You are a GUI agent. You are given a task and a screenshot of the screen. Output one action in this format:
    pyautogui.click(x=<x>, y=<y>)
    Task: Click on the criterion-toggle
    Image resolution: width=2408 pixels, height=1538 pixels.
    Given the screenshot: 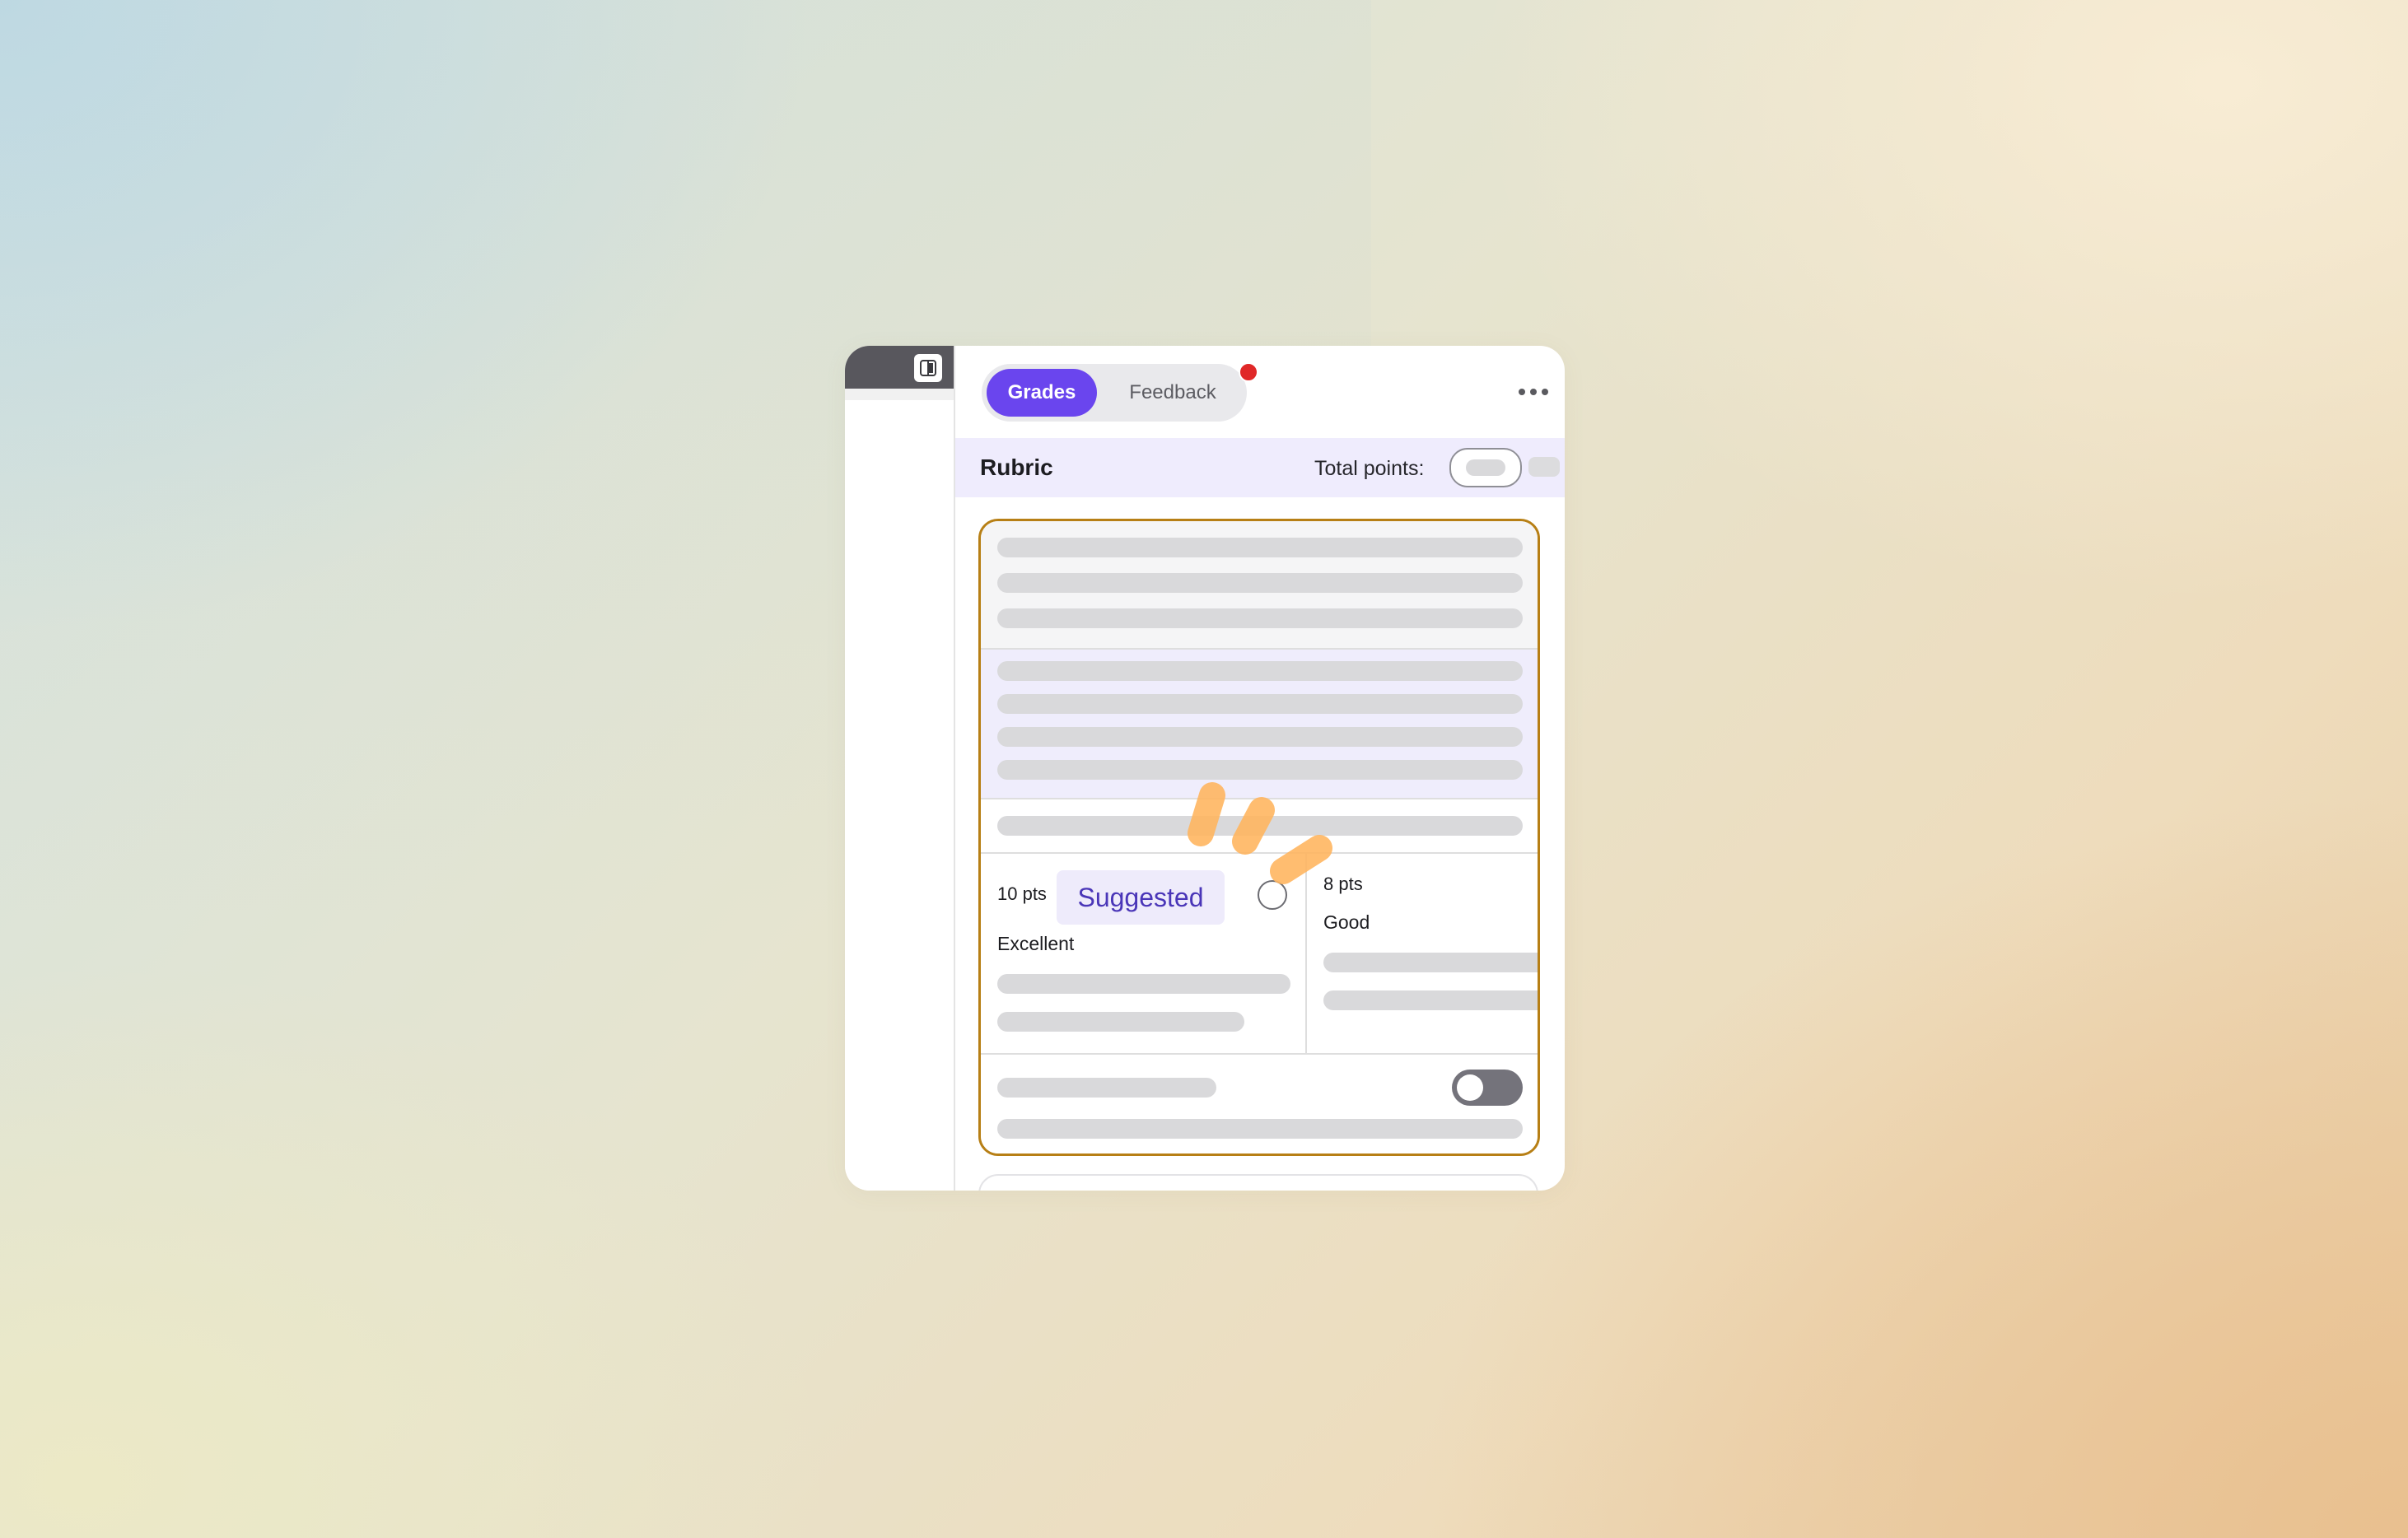 What is the action you would take?
    pyautogui.click(x=1487, y=1088)
    